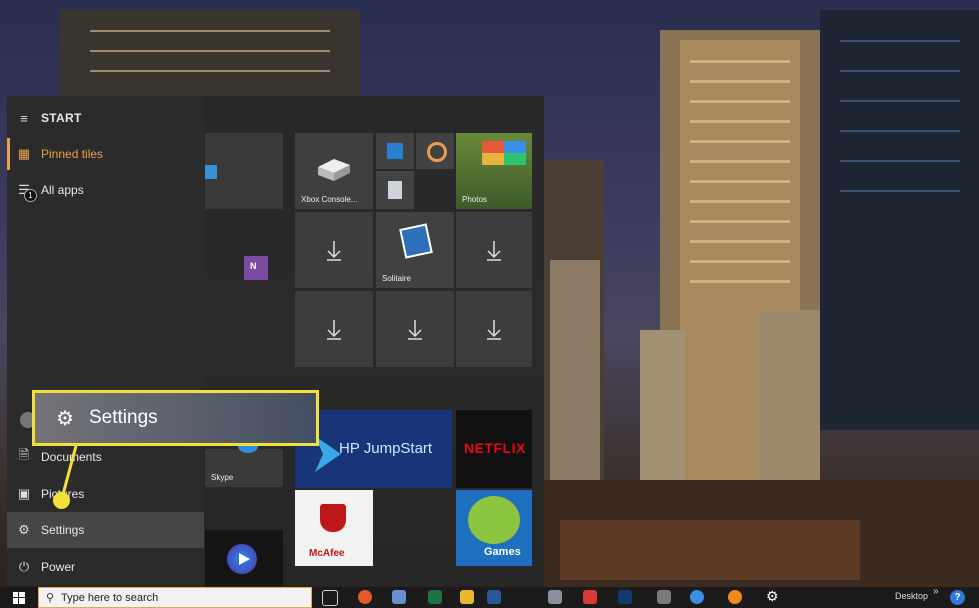 This screenshot has height=608, width=979. What do you see at coordinates (24, 153) in the screenshot?
I see `tiles-icon: ▦` at bounding box center [24, 153].